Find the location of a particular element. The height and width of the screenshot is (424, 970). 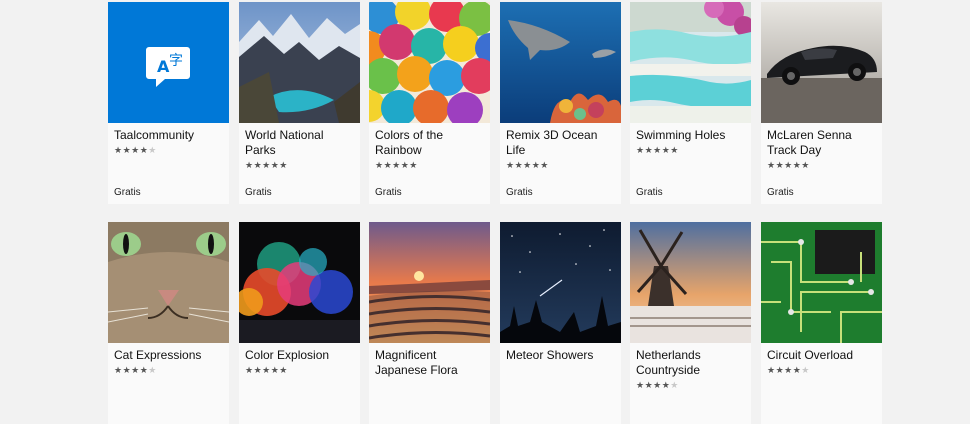

app-tile-remix-3d-ocean-life: Remix 3D Ocean Life ★★★★★ Gratis is located at coordinates (560, 103).